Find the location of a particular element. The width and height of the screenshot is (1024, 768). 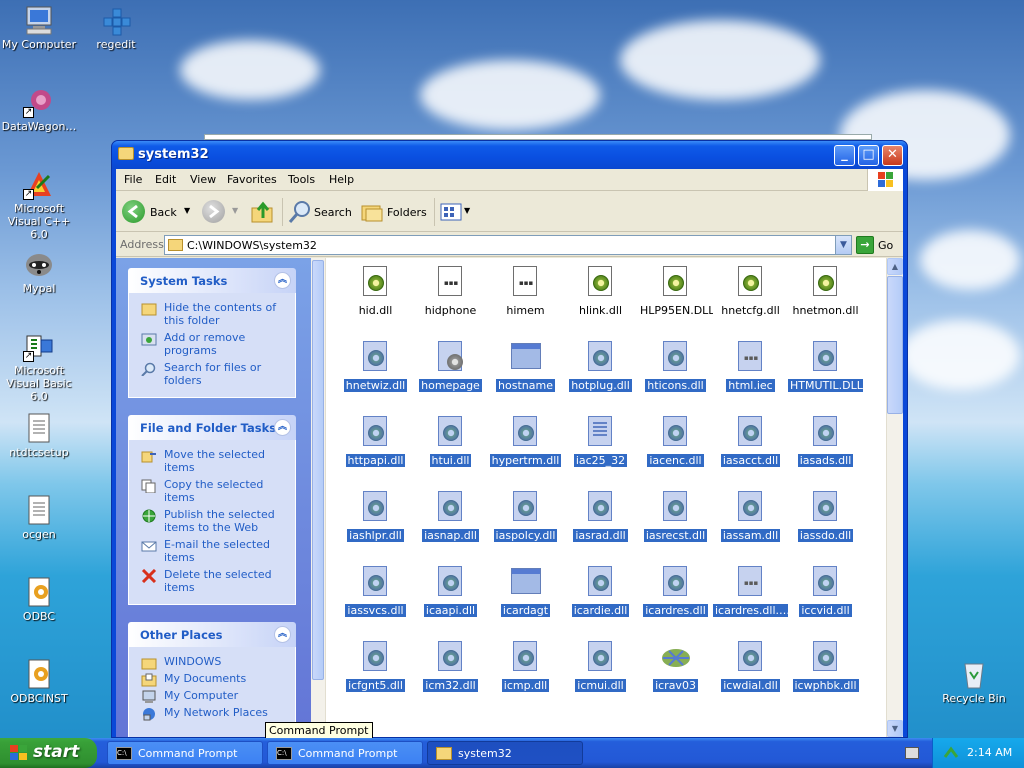

file-item: iasads.dll is located at coordinates (825, 451).